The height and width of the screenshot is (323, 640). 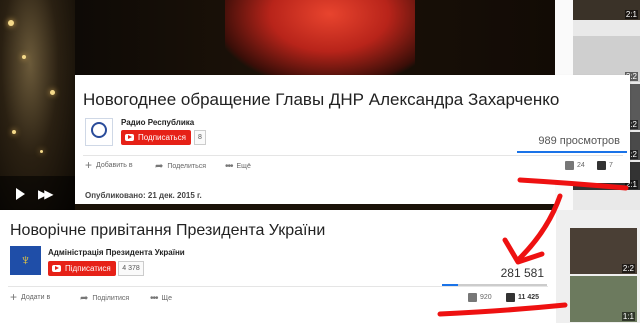 I want to click on video-title: Новорічне привітання Президента України, so click(x=168, y=230).